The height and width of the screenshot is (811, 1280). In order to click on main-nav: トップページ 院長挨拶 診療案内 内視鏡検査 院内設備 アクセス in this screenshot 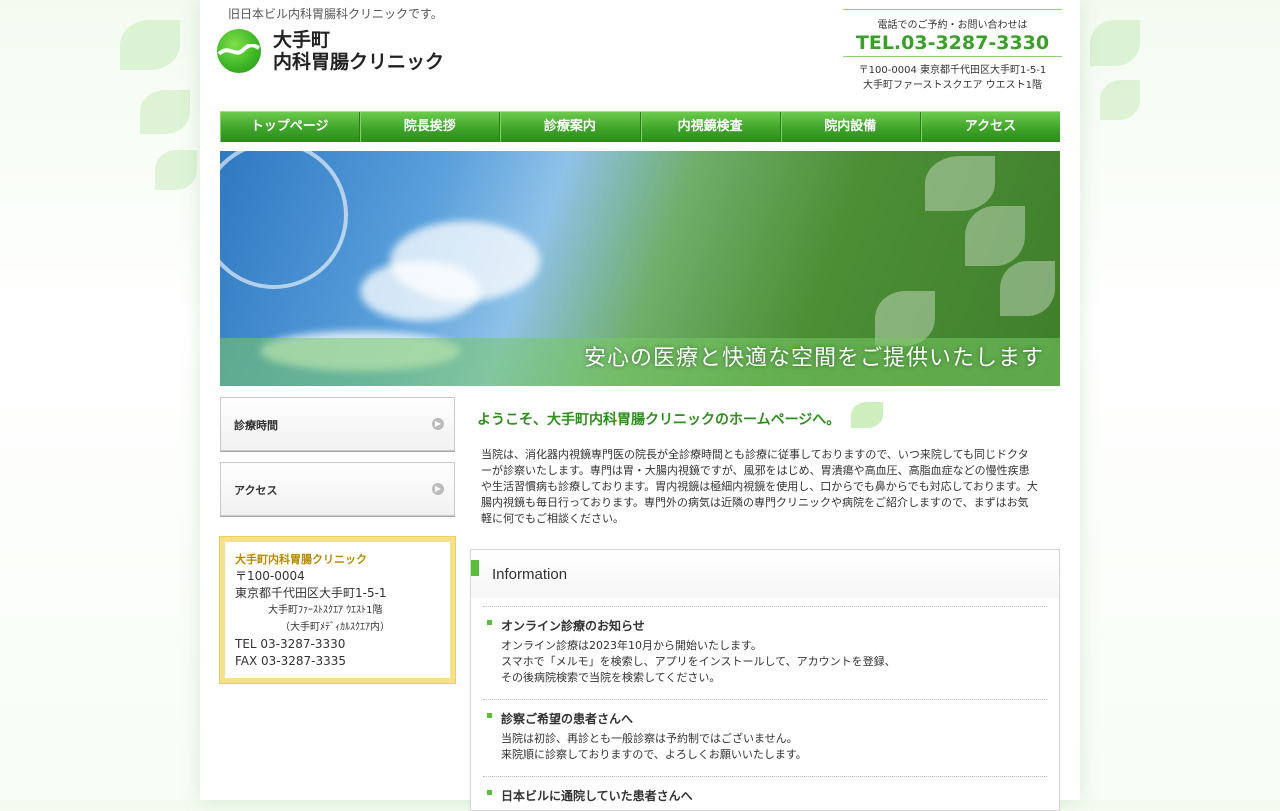, I will do `click(640, 126)`.